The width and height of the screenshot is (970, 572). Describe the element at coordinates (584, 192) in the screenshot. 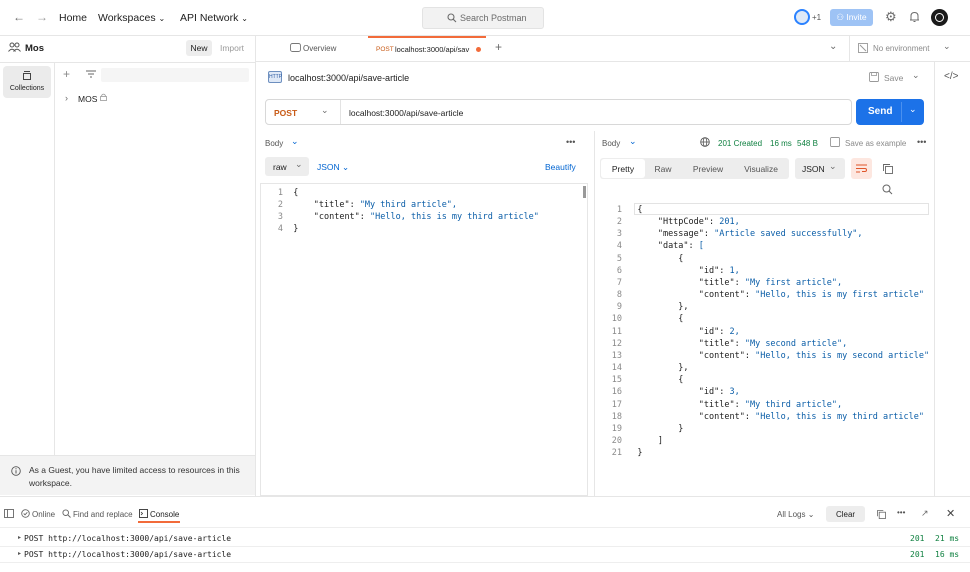

I see `editor-scrollbar` at that location.